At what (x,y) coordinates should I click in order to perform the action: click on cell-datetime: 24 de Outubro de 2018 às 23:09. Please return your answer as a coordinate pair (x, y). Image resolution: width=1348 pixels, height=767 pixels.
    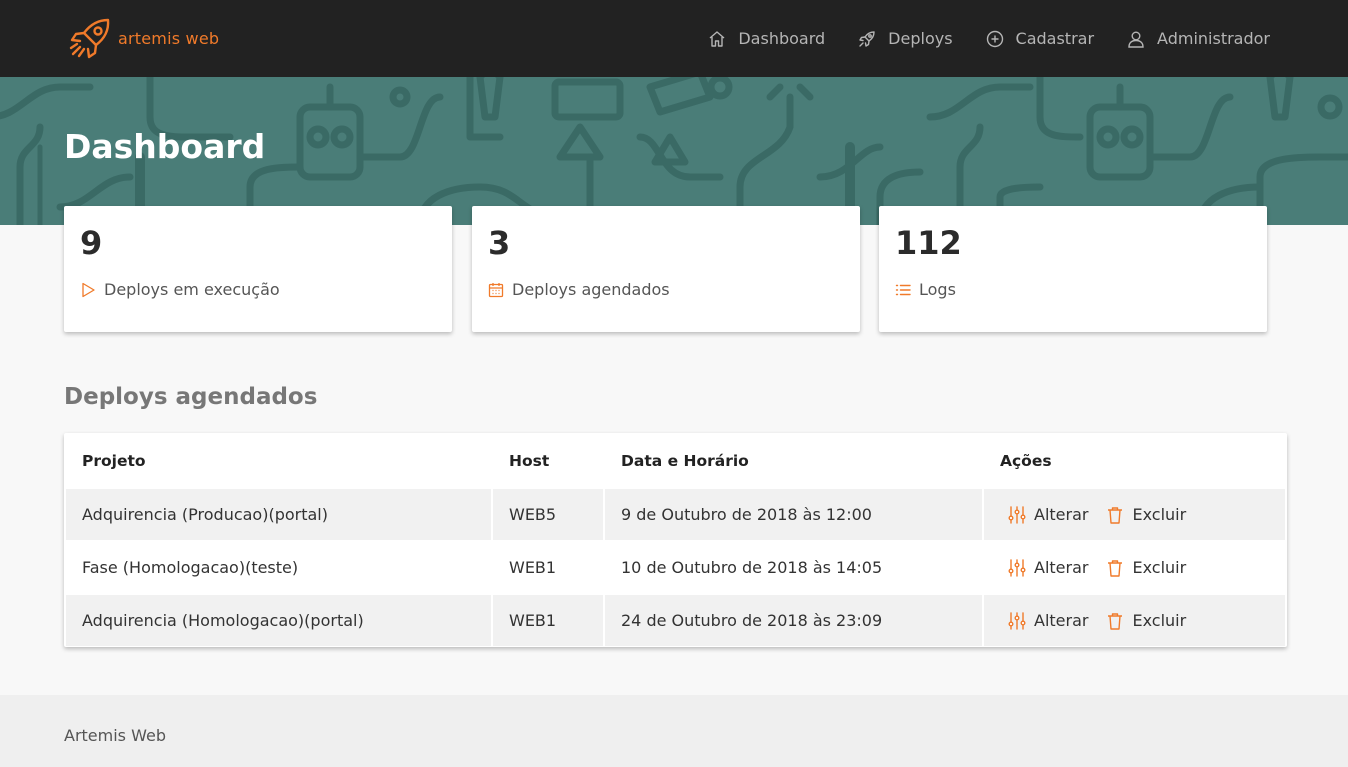
    Looking at the image, I should click on (793, 620).